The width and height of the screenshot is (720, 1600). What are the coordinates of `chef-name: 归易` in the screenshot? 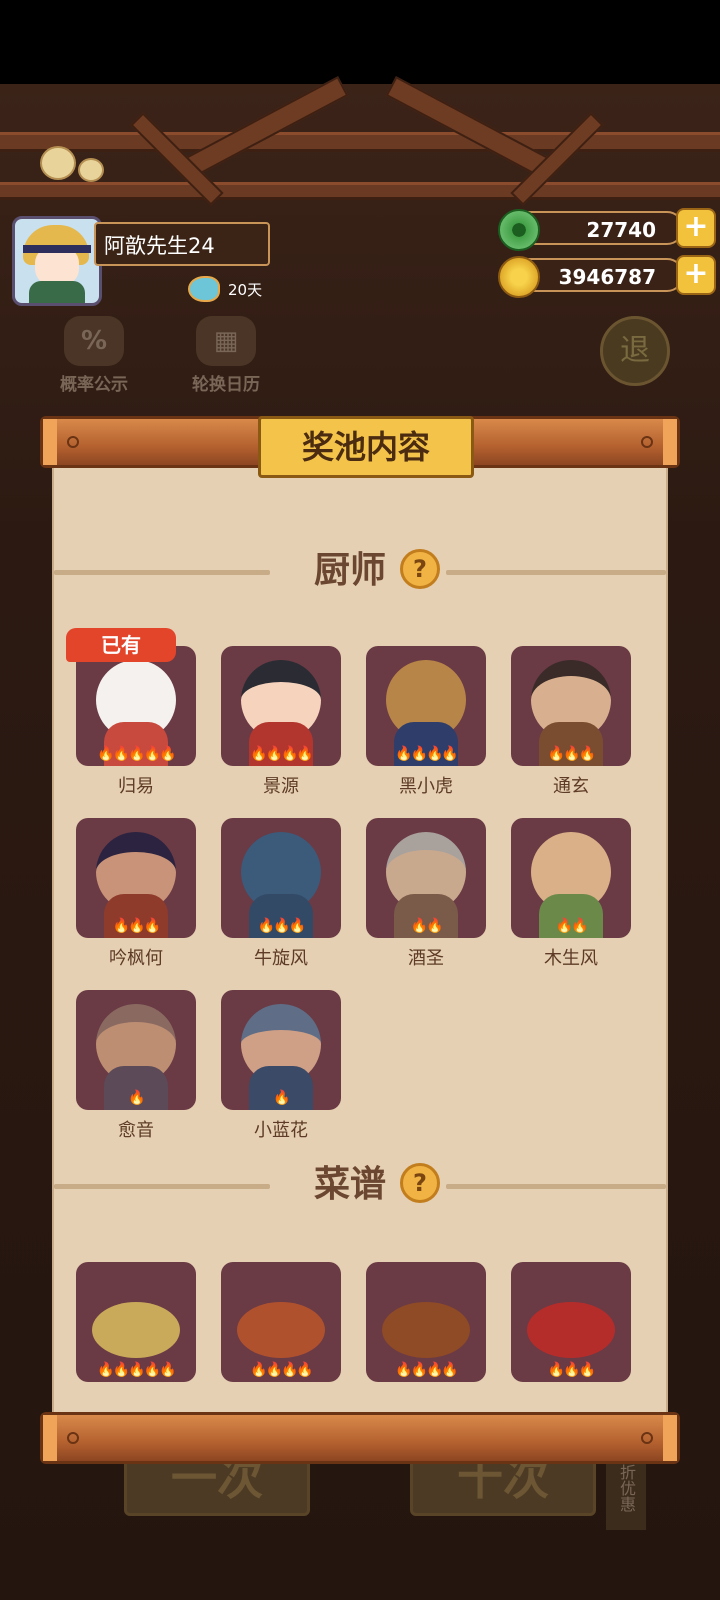 It's located at (136, 786).